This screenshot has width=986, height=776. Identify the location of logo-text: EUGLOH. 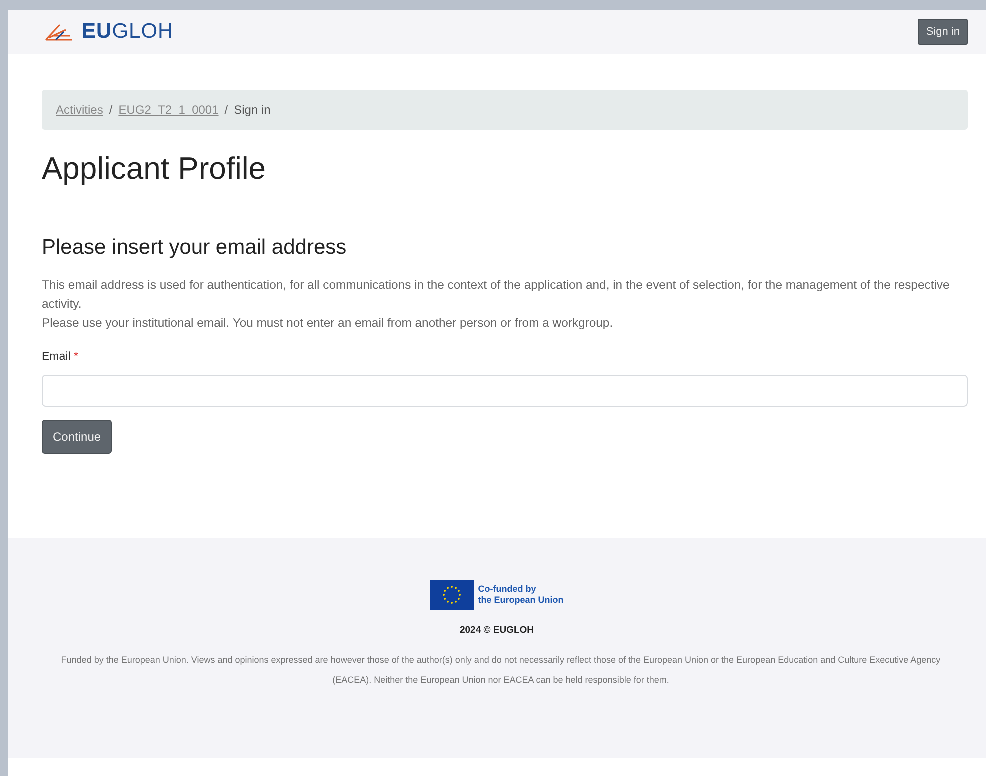
(128, 32).